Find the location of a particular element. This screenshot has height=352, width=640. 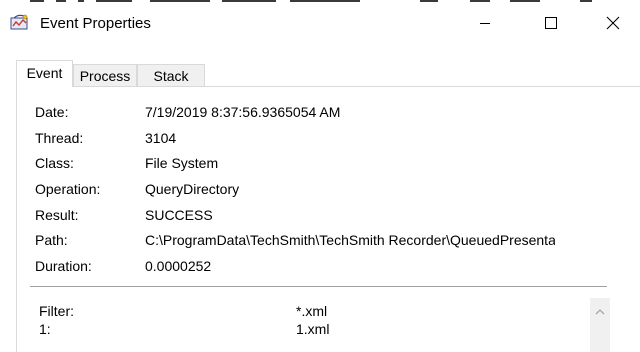

thread-label: Thread: is located at coordinates (59, 138).